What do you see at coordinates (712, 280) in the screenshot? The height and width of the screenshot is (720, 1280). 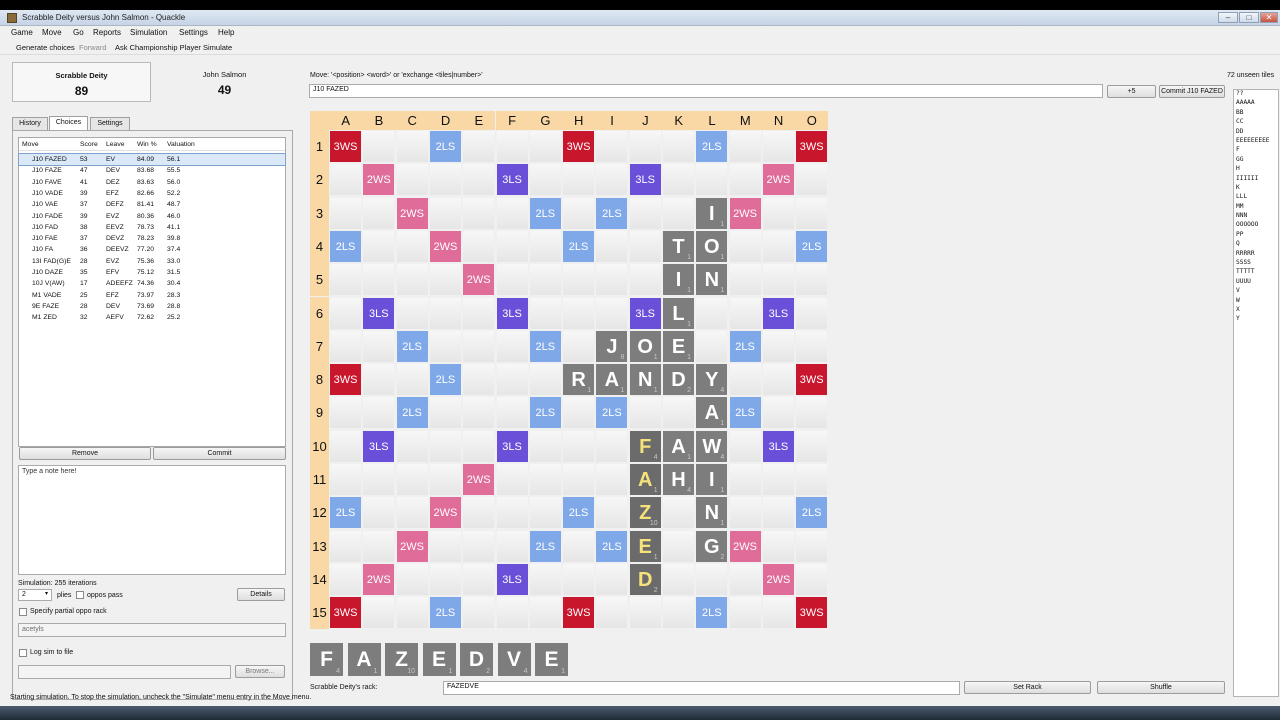 I see `board-tile: N1` at bounding box center [712, 280].